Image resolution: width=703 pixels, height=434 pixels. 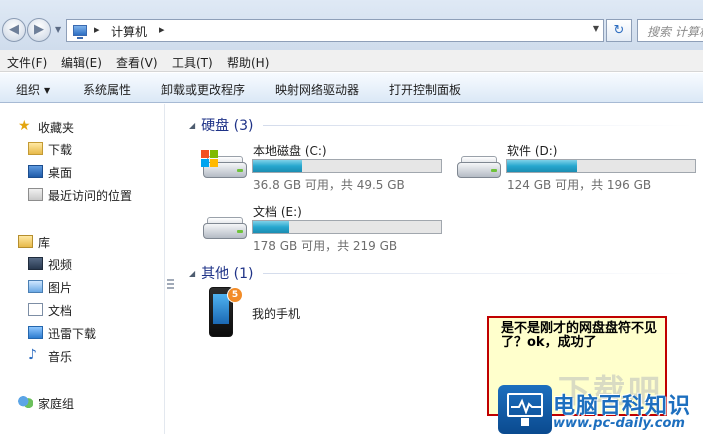 What do you see at coordinates (137, 62) in the screenshot?
I see `menu-view: 查看(V)` at bounding box center [137, 62].